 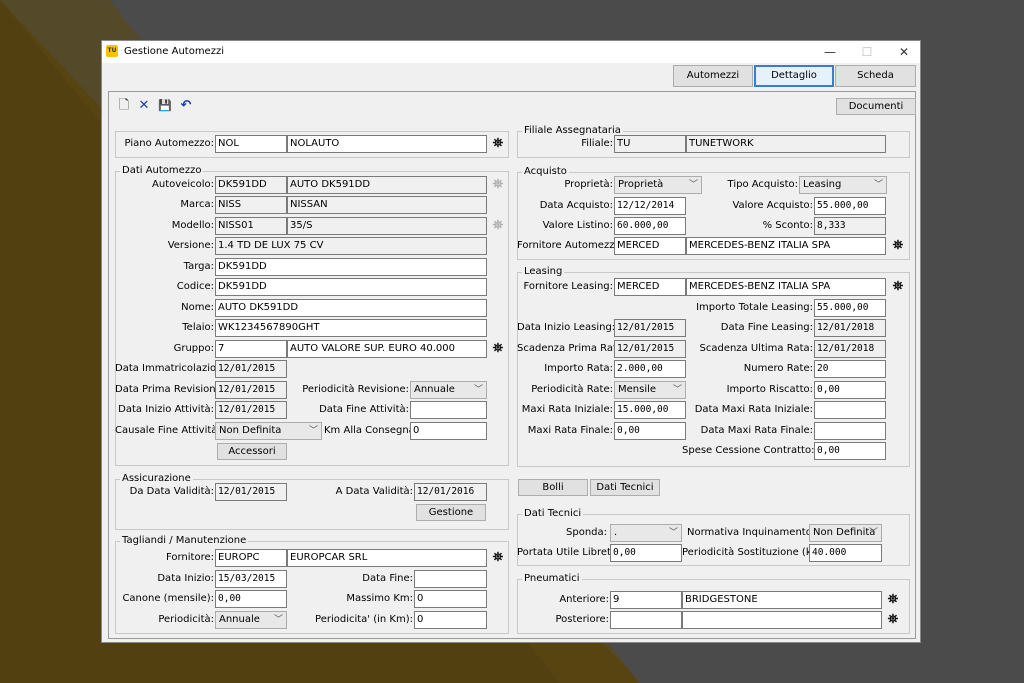 What do you see at coordinates (876, 106) in the screenshot?
I see `documenti-button: Documenti` at bounding box center [876, 106].